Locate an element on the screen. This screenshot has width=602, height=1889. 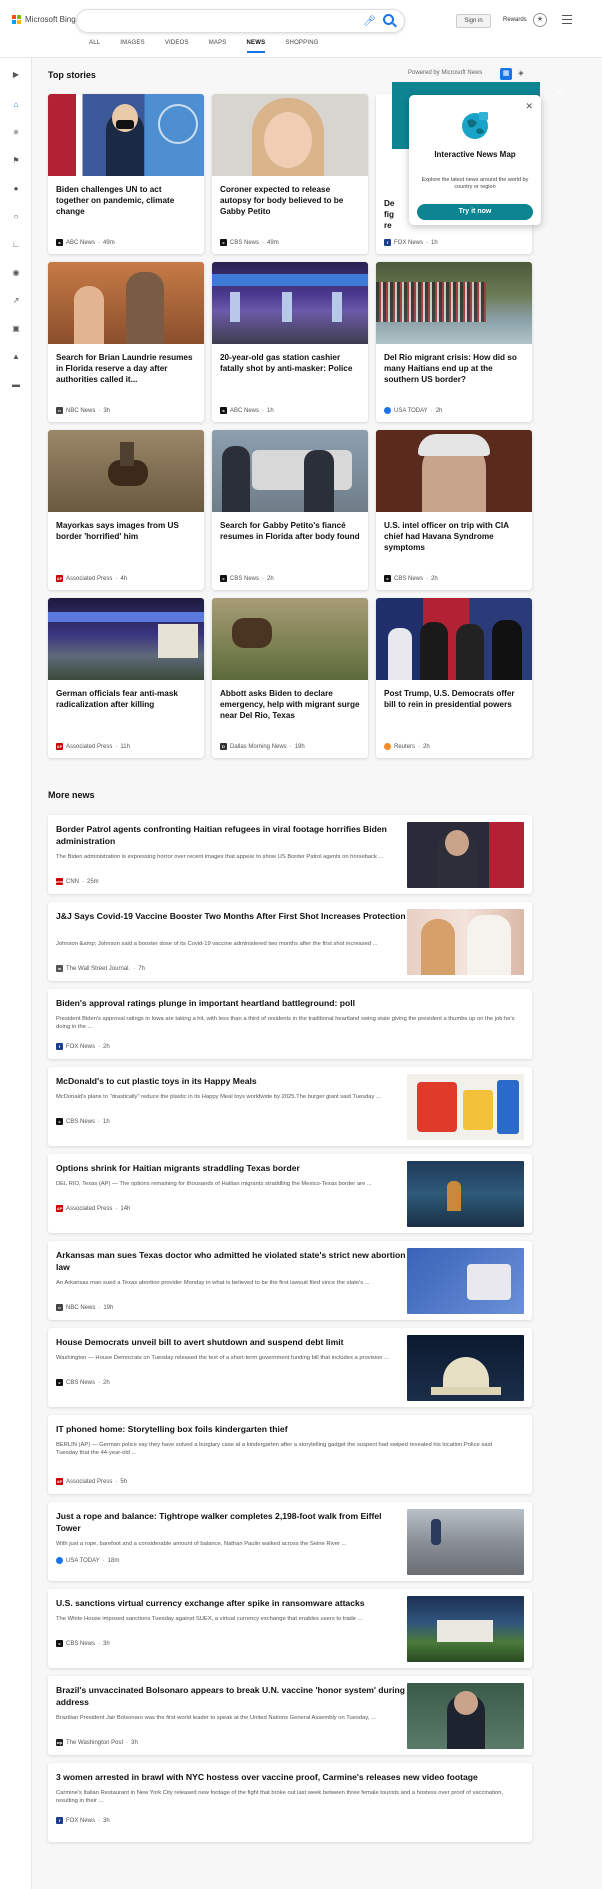
microphone-icon: 🎤︎ is located at coordinates (369, 21).